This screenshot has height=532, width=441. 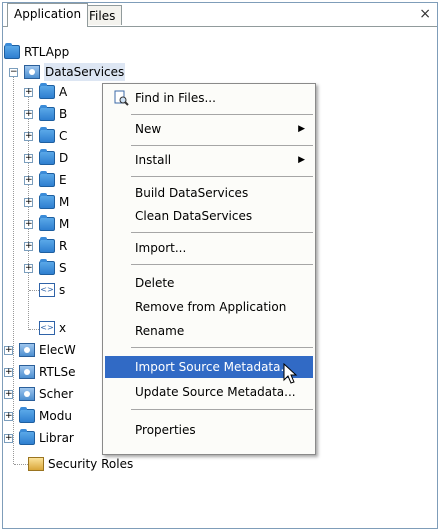 I want to click on menu-item-label: New, so click(x=148, y=129).